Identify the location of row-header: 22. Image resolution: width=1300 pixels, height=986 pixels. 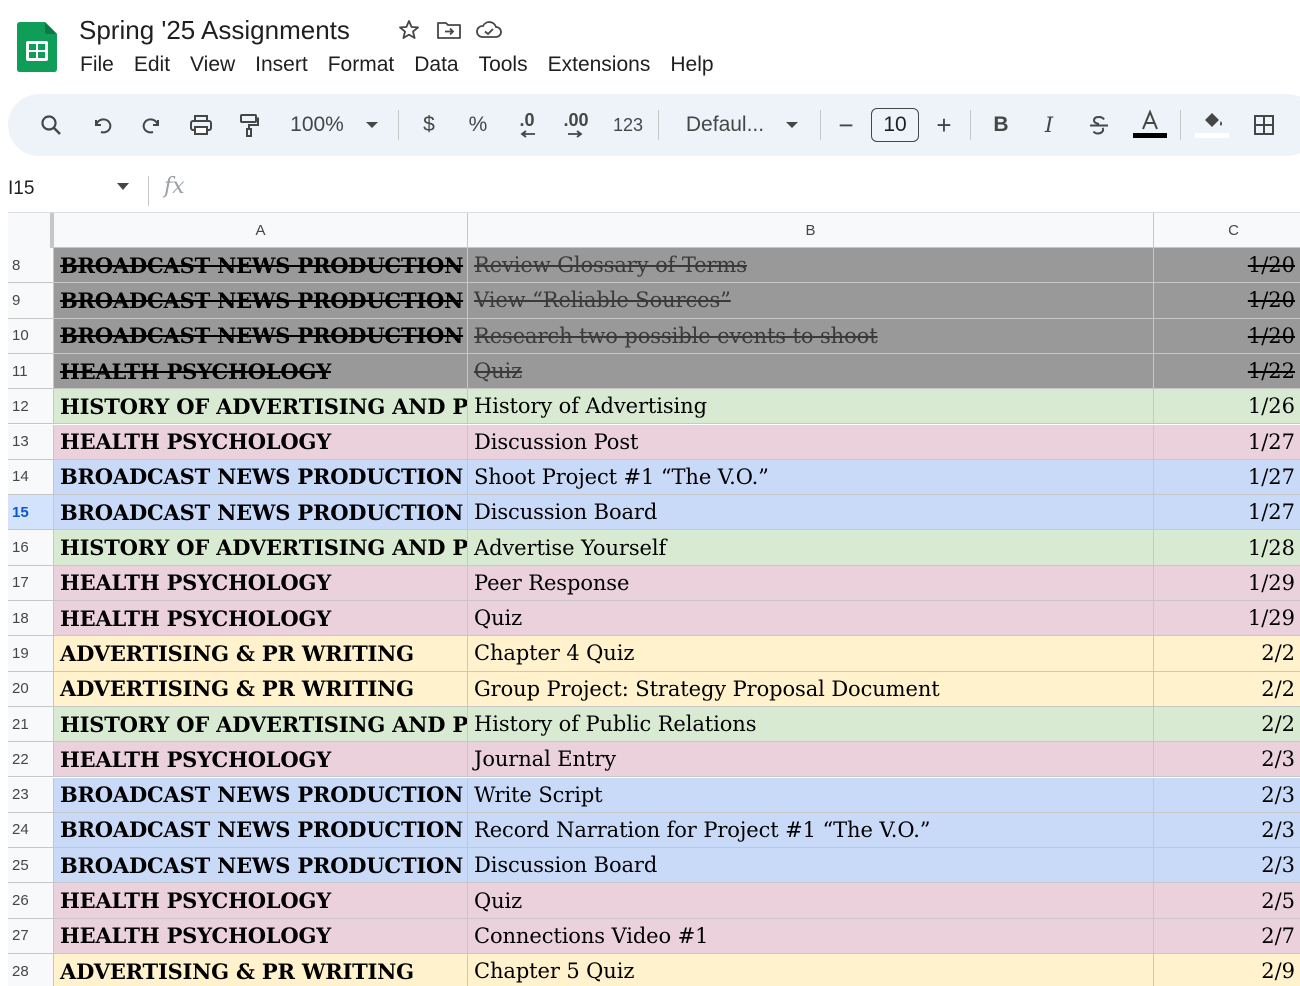
(31, 759).